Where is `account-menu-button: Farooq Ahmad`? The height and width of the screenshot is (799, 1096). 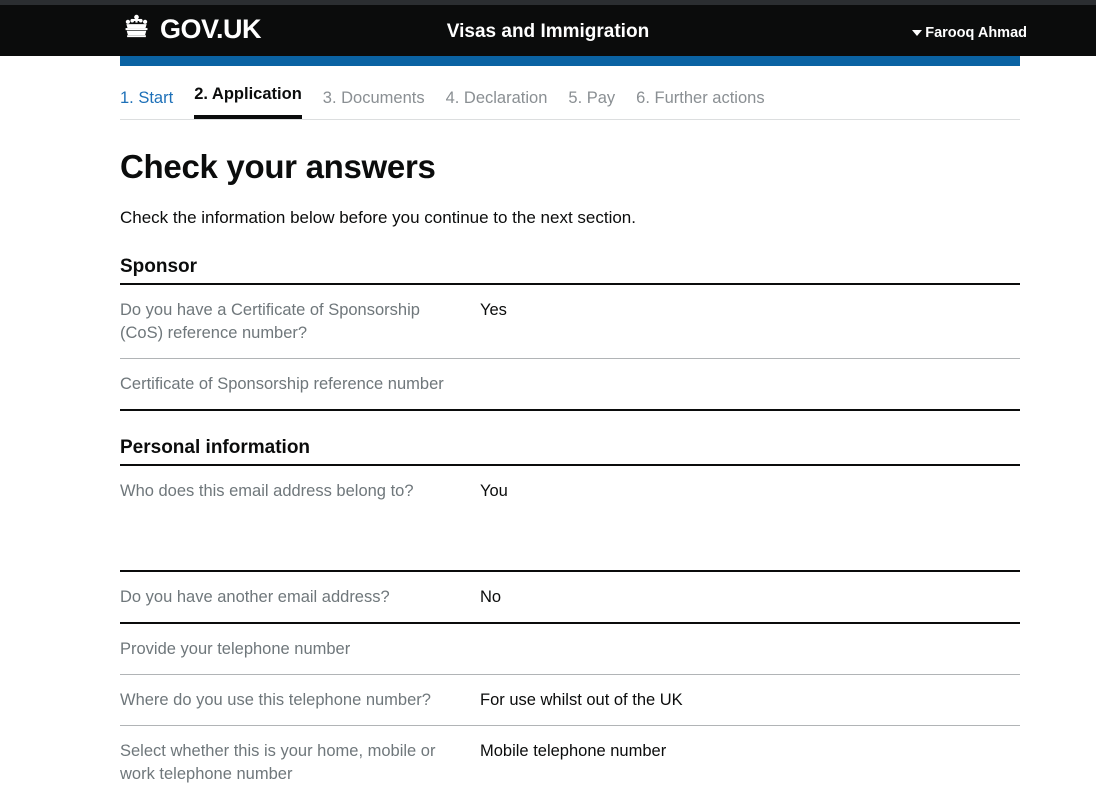 account-menu-button: Farooq Ahmad is located at coordinates (969, 33).